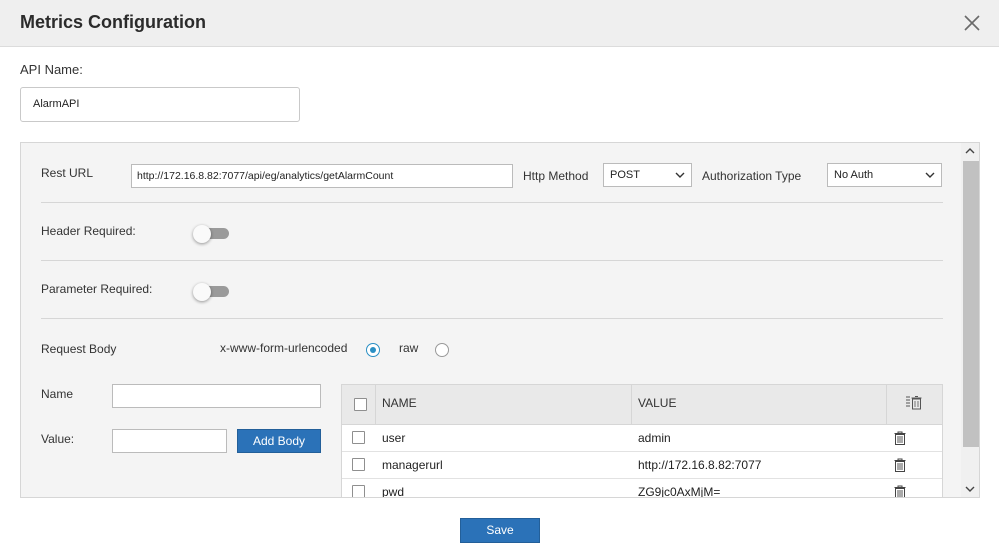 The width and height of the screenshot is (999, 558). Describe the element at coordinates (625, 175) in the screenshot. I see `http-method-value: POST` at that location.